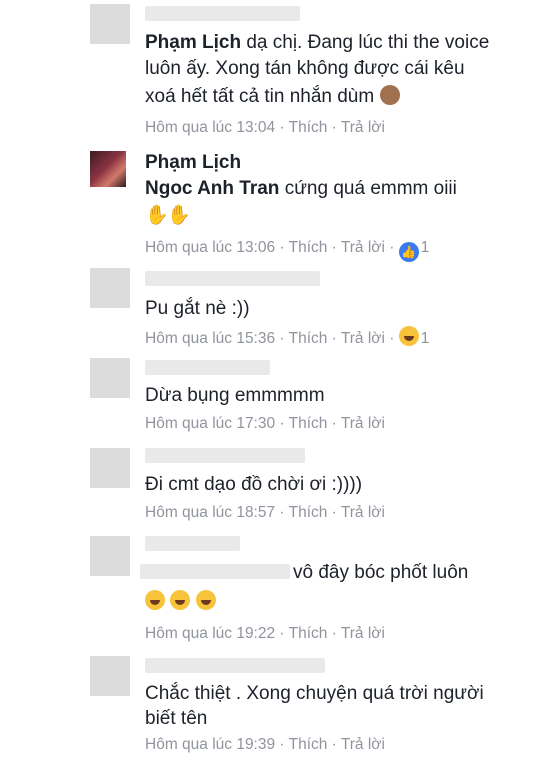 This screenshot has height=768, width=539. What do you see at coordinates (210, 338) in the screenshot?
I see `timestamp: Hôm qua lúc 15:36` at bounding box center [210, 338].